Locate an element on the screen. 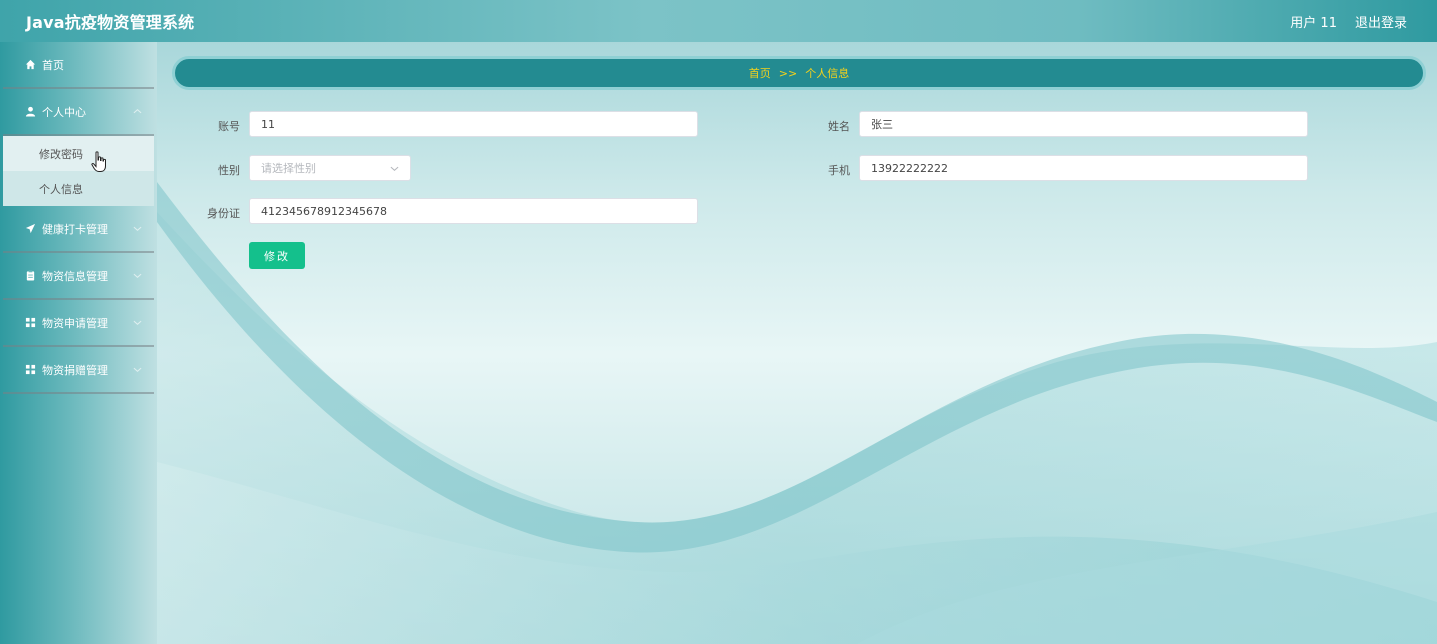 Image resolution: width=1437 pixels, height=644 pixels. sidebar-item-personal-center: 个人中心 is located at coordinates (78, 112).